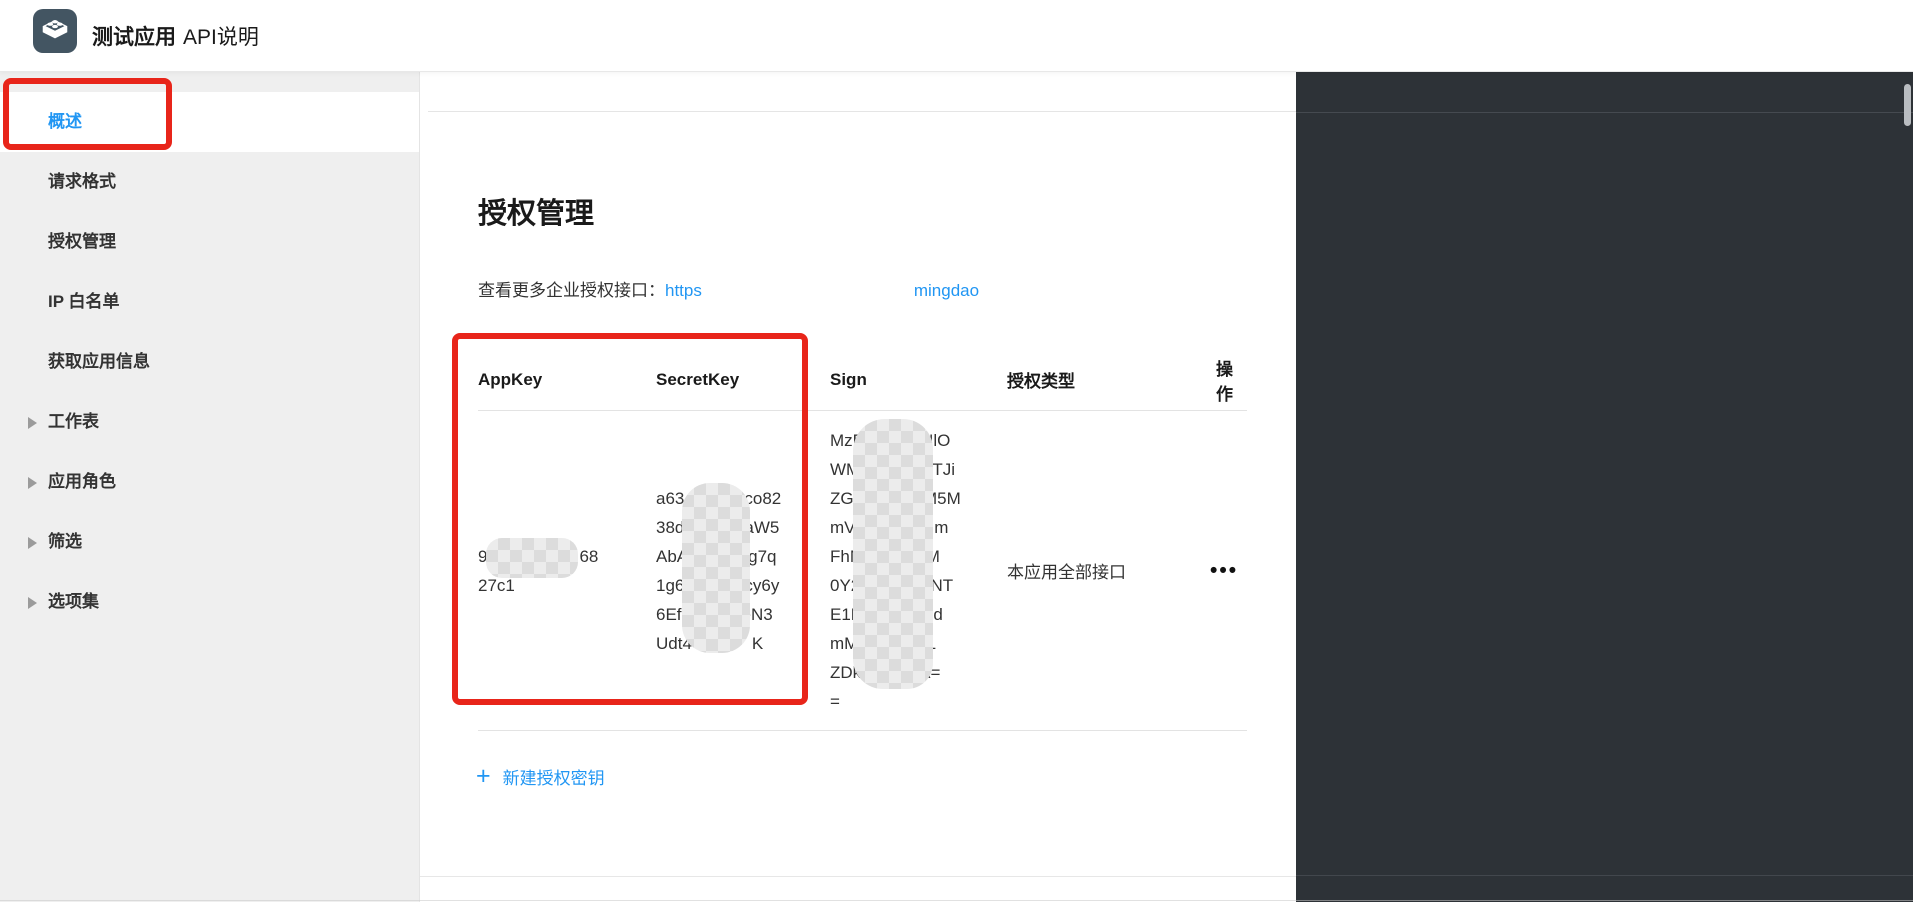  Describe the element at coordinates (209, 302) in the screenshot. I see `sidebar-item: IP 白名单` at that location.